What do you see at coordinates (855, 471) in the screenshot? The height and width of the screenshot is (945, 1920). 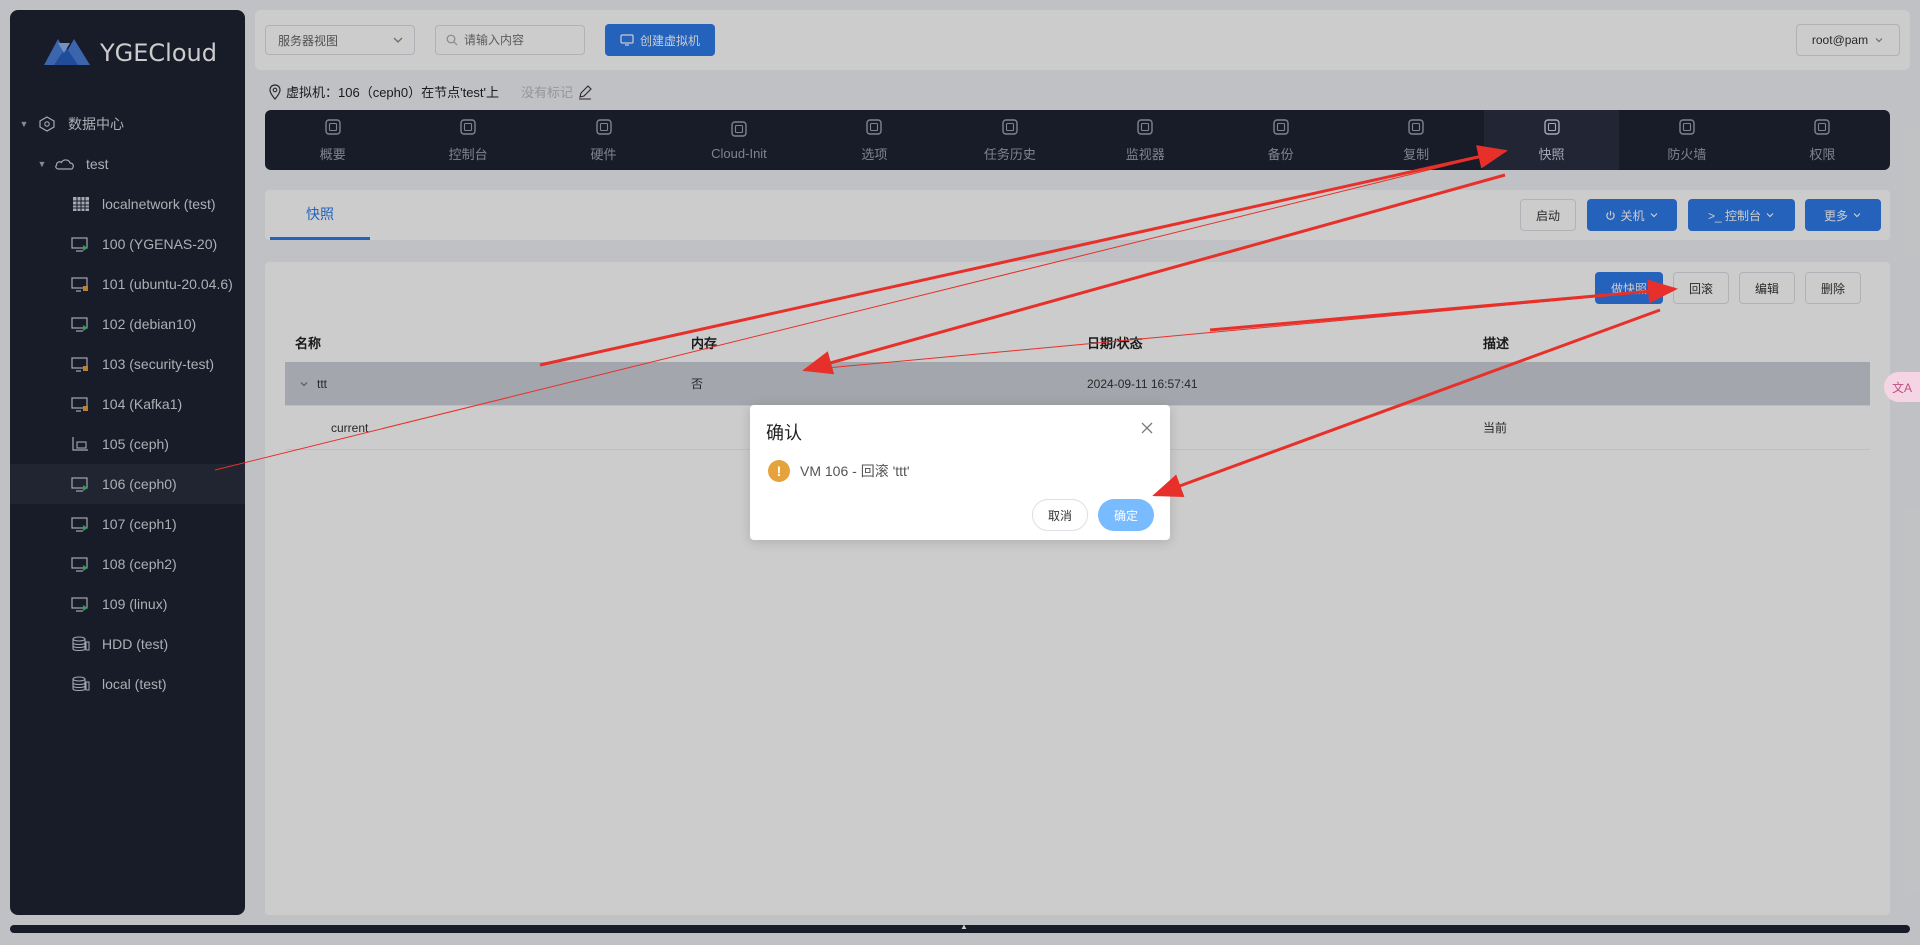 I see `dialog-message-text: VM 106 - 回滚 'ttt'` at bounding box center [855, 471].